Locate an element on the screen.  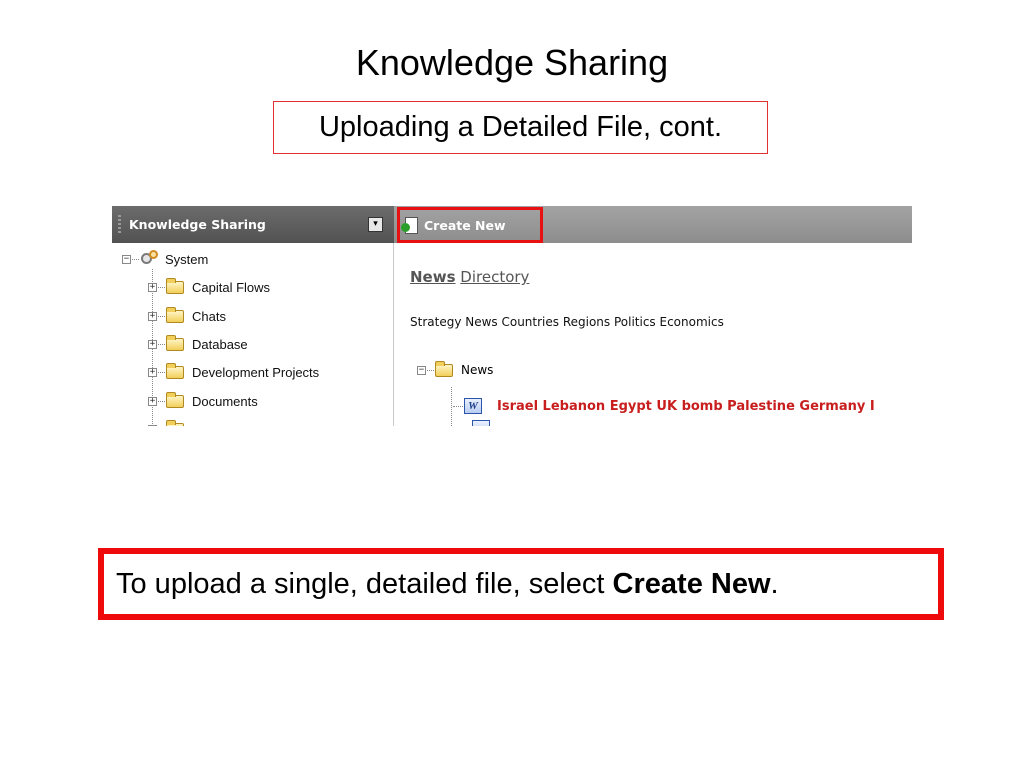
tree-node-capital-flows: + Capital Flows is located at coordinates (209, 287).